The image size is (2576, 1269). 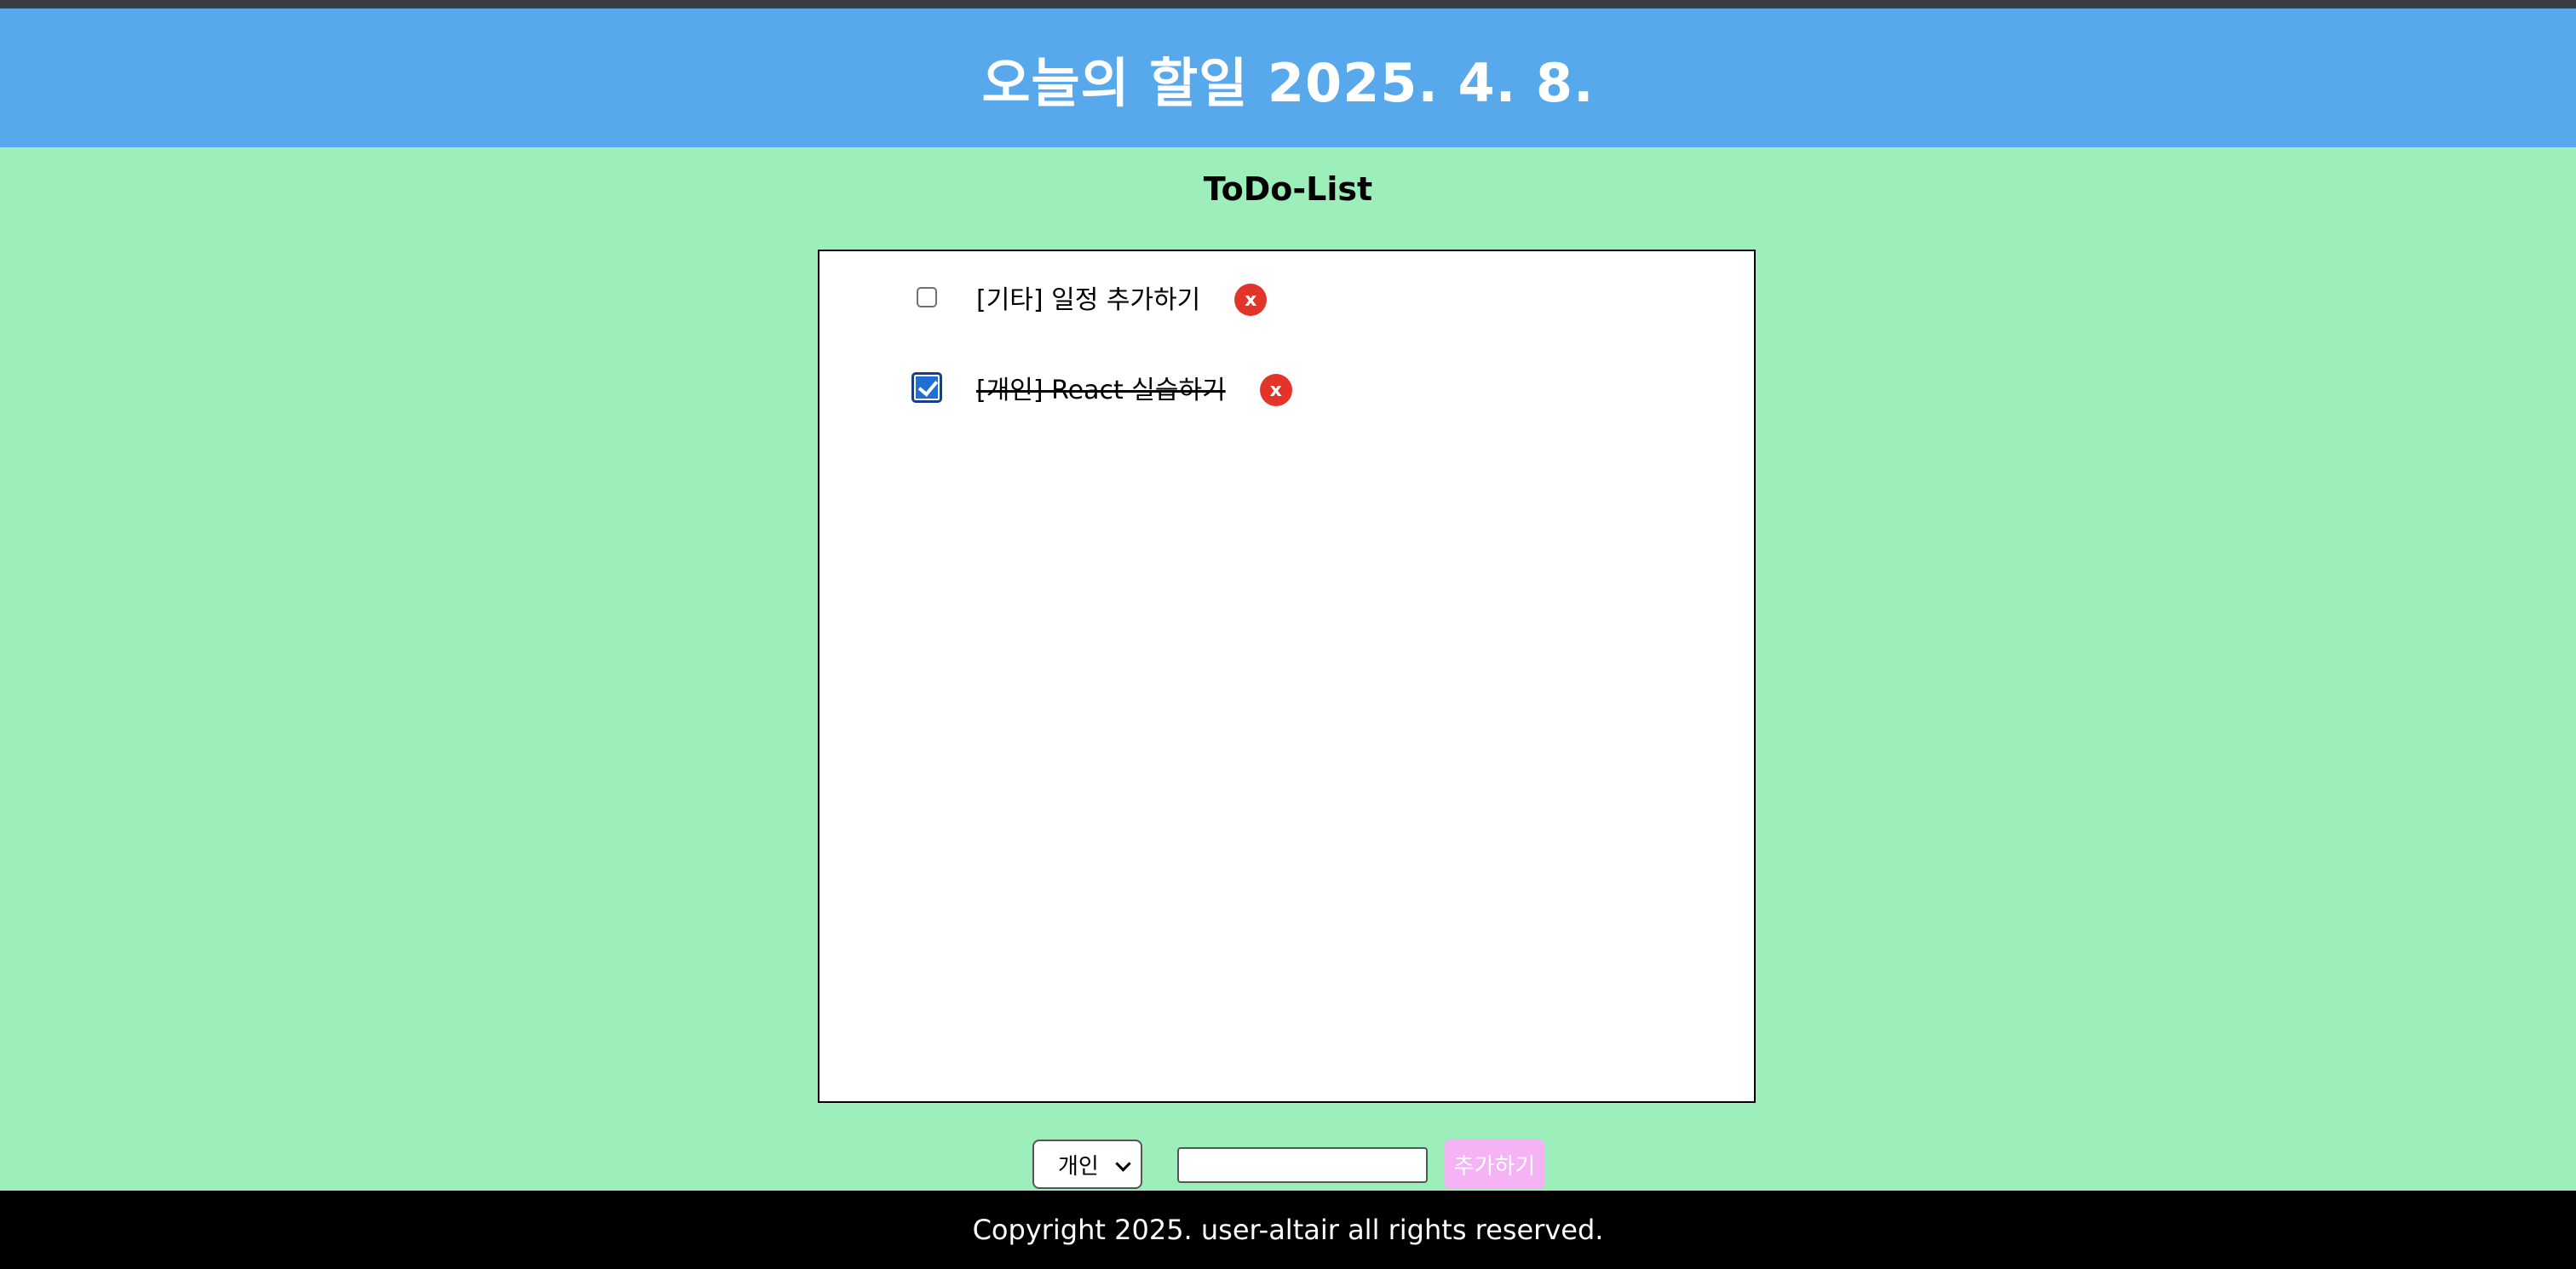 I want to click on chevron-down-icon, so click(x=1123, y=1164).